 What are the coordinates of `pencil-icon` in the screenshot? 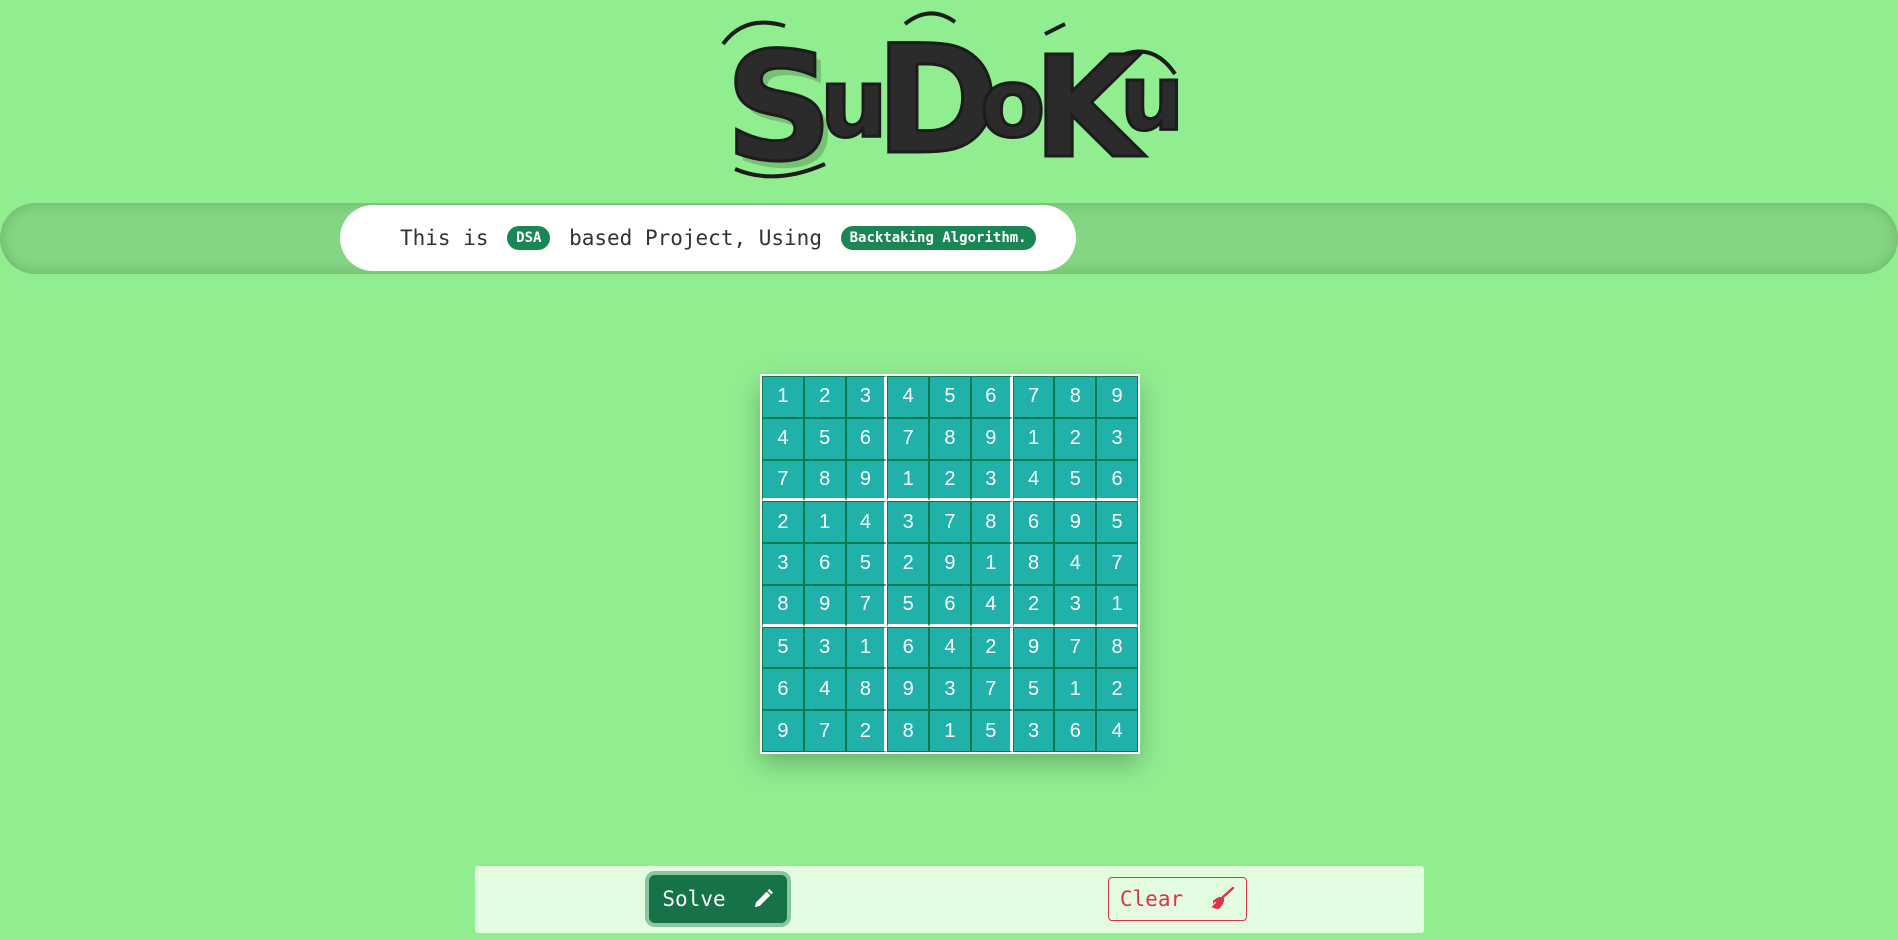 It's located at (763, 899).